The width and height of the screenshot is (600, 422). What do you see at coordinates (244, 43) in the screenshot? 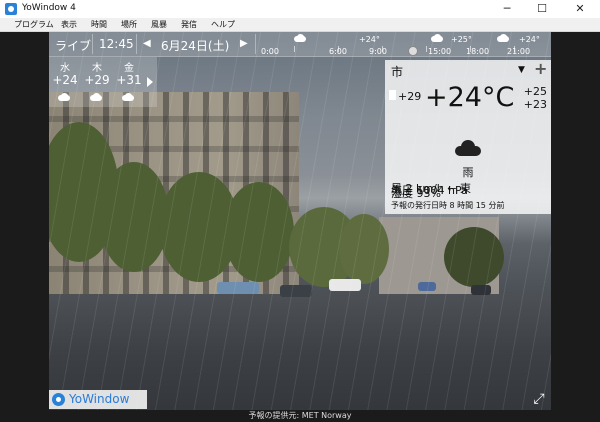
I see `next-day-icon: ▶` at bounding box center [244, 43].